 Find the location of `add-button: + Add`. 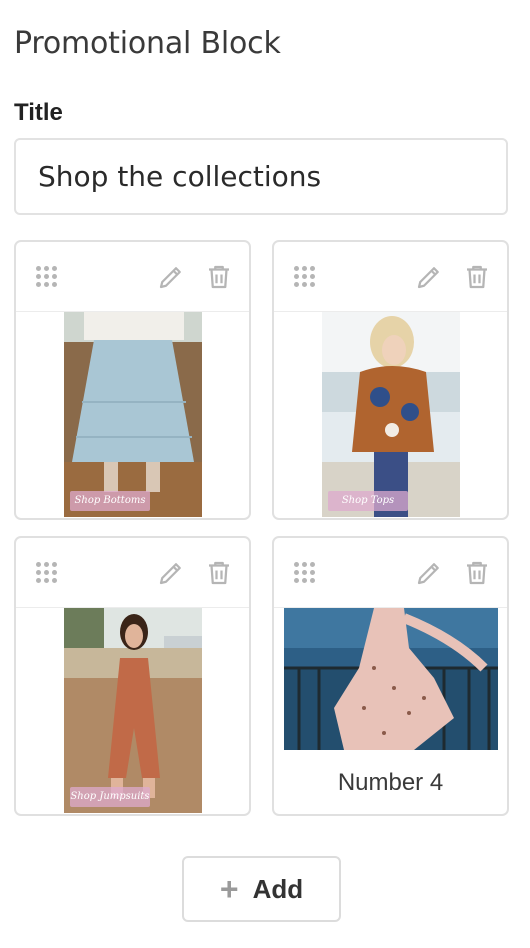

add-button: + Add is located at coordinates (261, 889).